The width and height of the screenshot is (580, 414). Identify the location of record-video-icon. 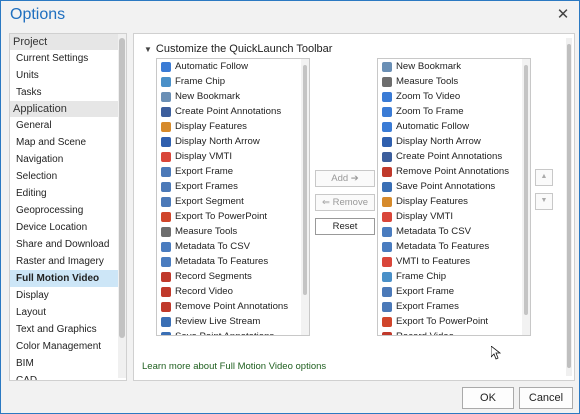
(387, 333).